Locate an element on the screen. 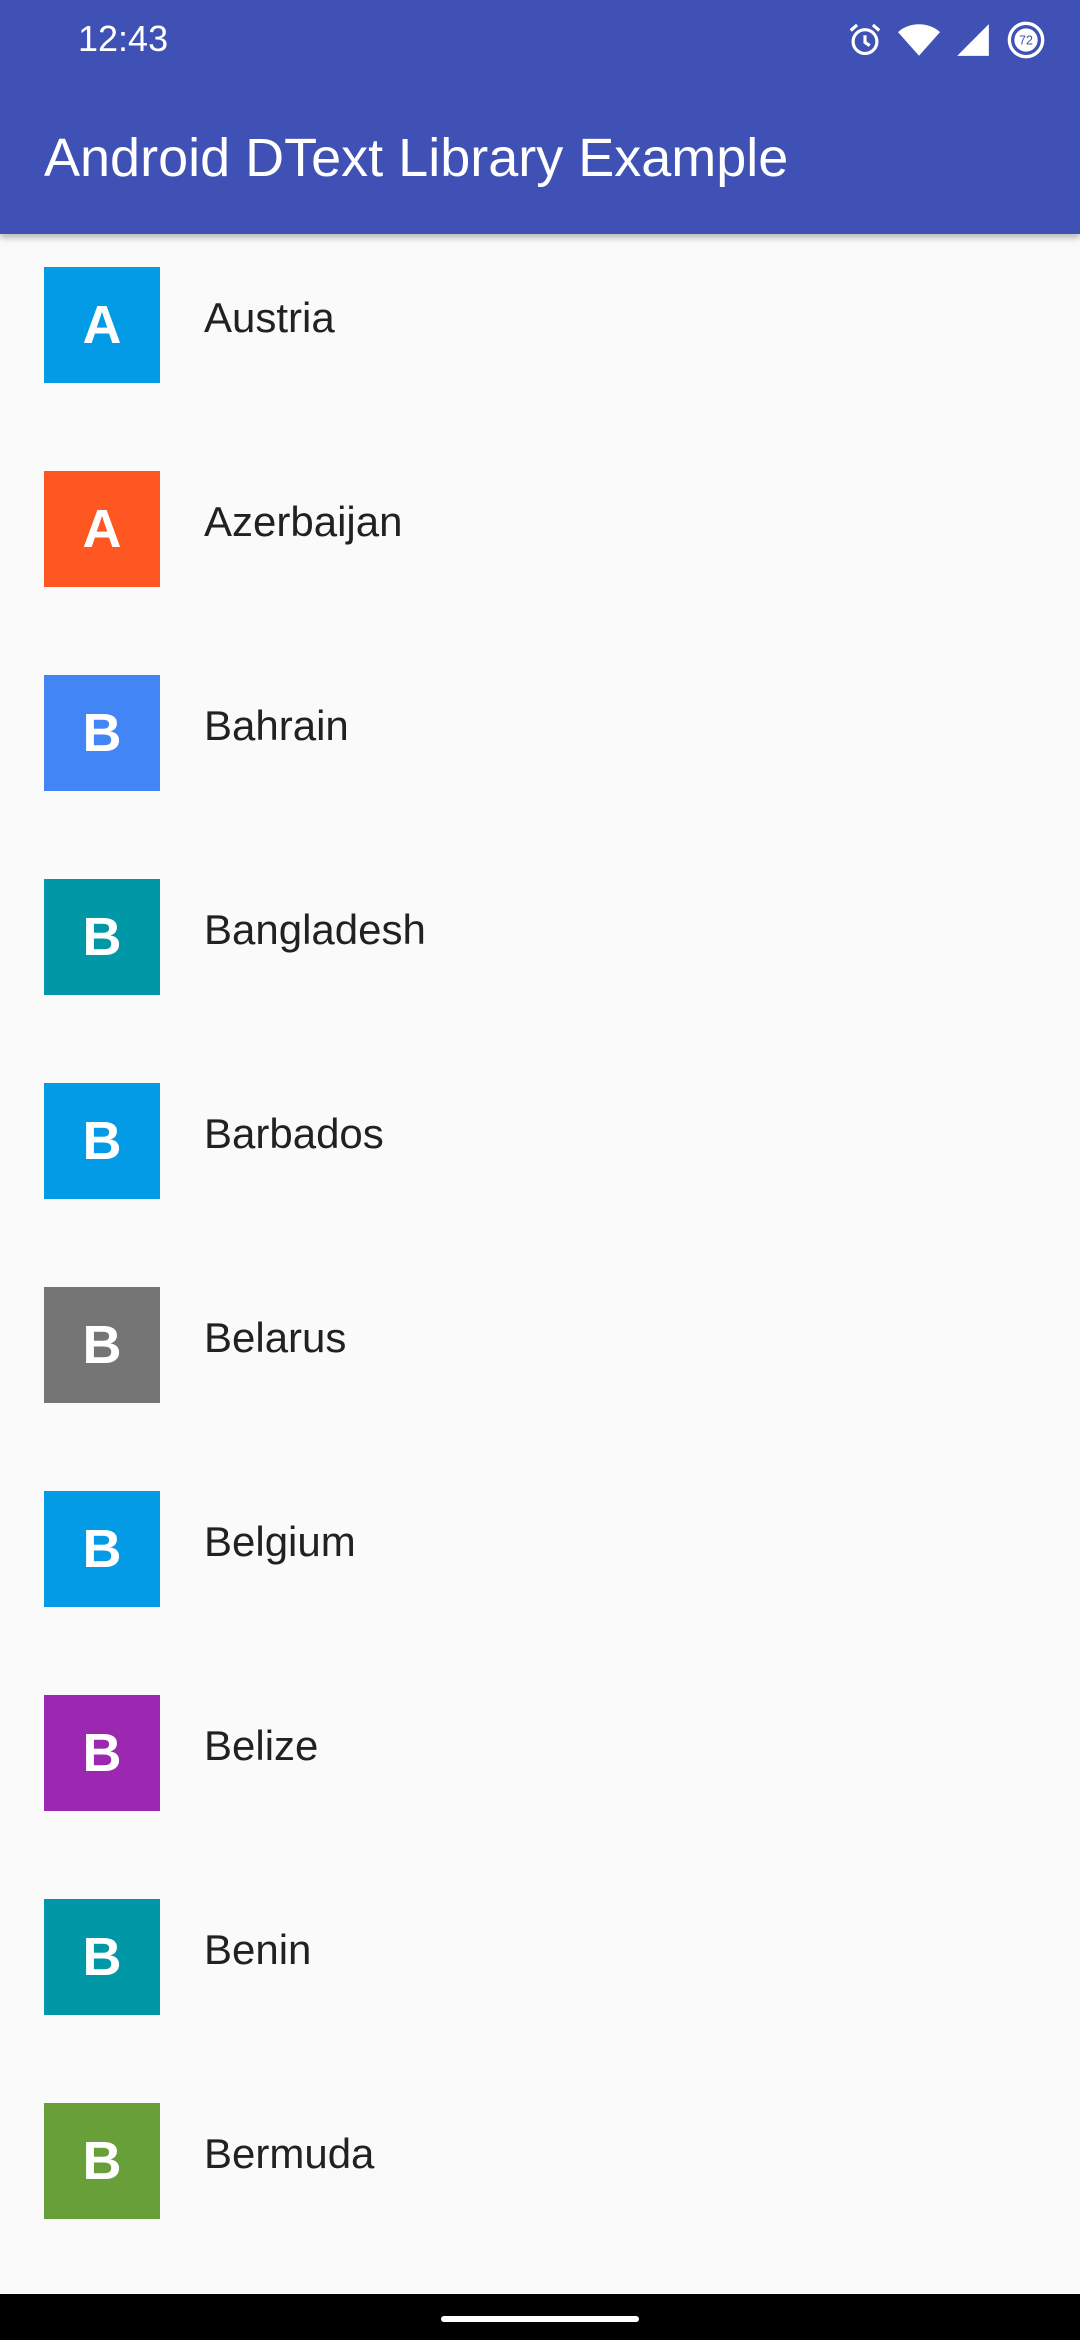  list-item: B Bahrain is located at coordinates (540, 744).